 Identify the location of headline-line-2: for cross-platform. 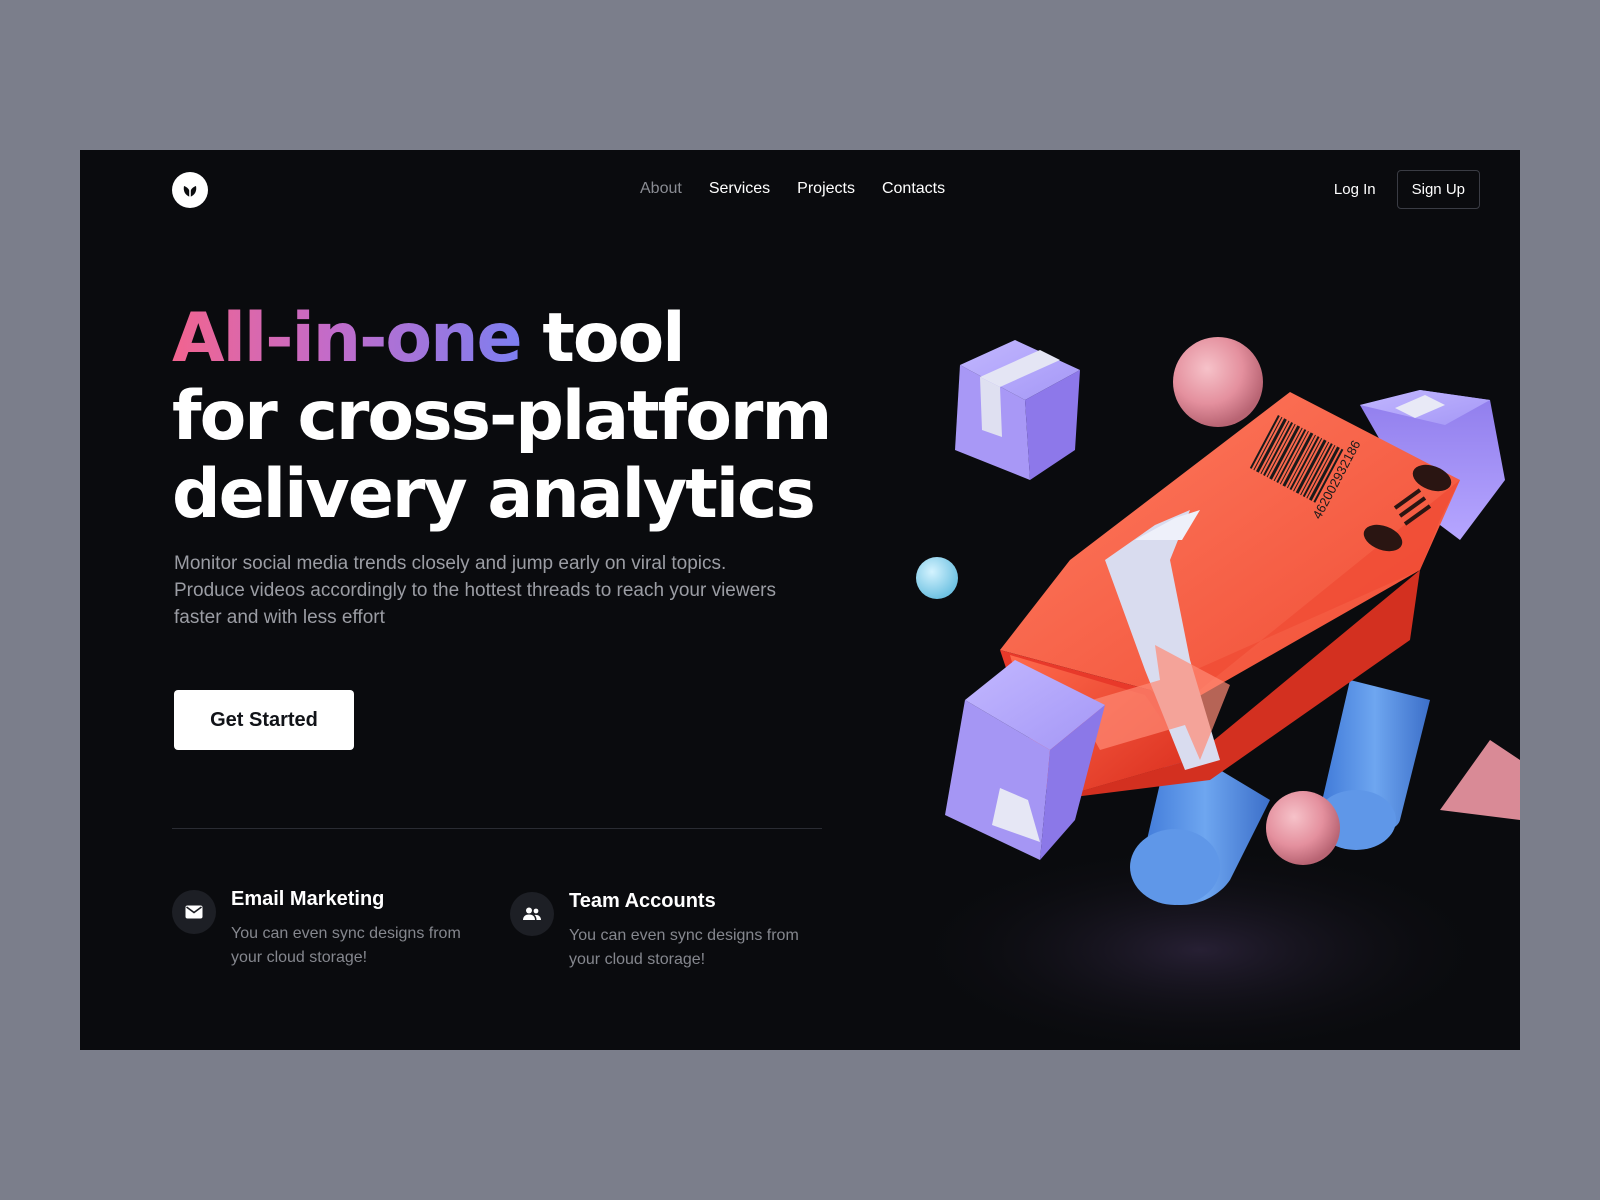
(502, 416).